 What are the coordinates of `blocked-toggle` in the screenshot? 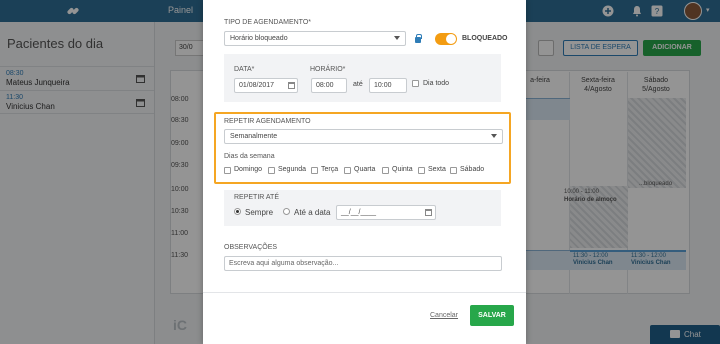 It's located at (446, 39).